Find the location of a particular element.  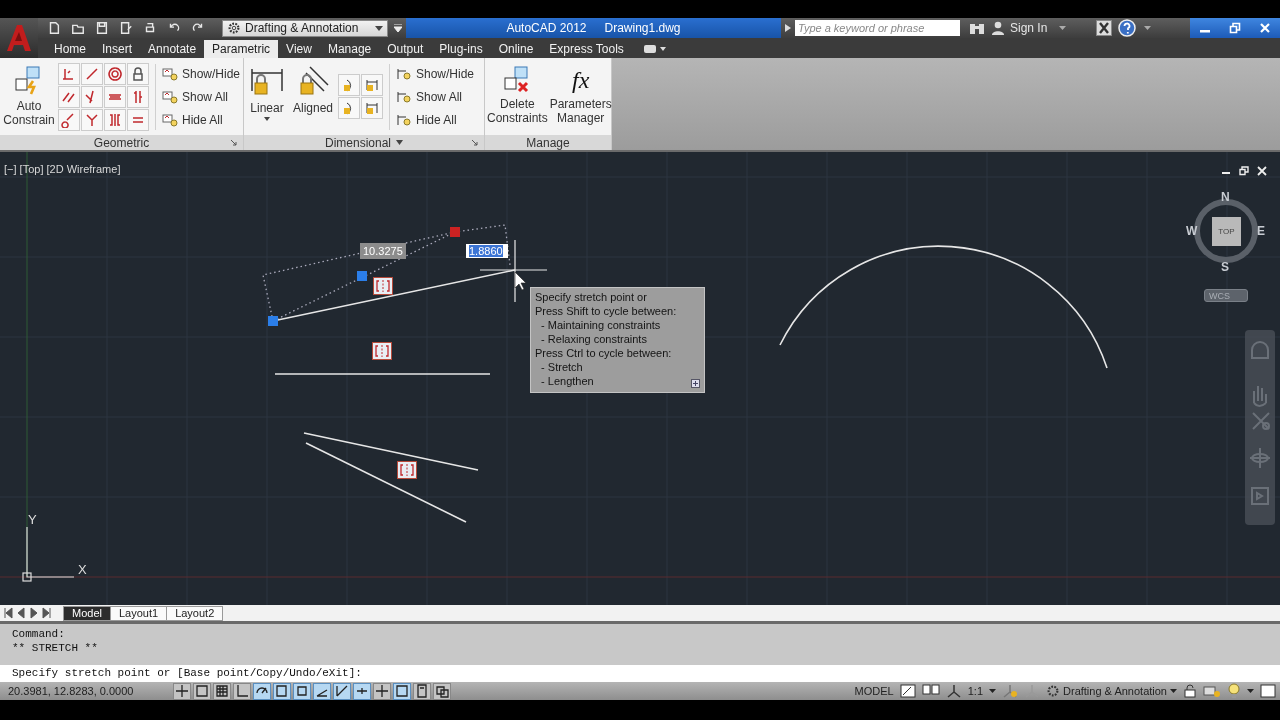

exchange-icon is located at coordinates (1104, 28).